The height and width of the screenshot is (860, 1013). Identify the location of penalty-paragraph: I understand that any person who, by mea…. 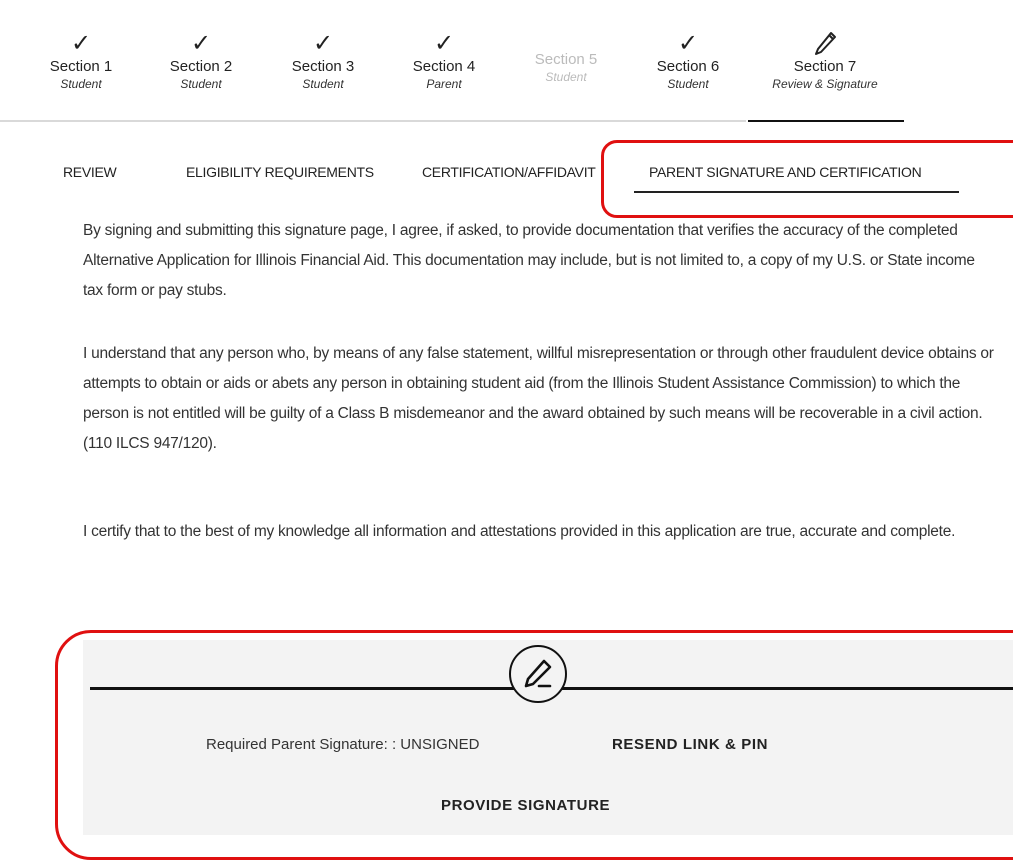
(538, 398).